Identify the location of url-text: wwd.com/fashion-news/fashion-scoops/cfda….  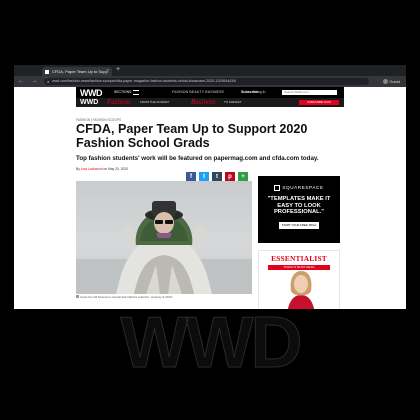
(144, 81).